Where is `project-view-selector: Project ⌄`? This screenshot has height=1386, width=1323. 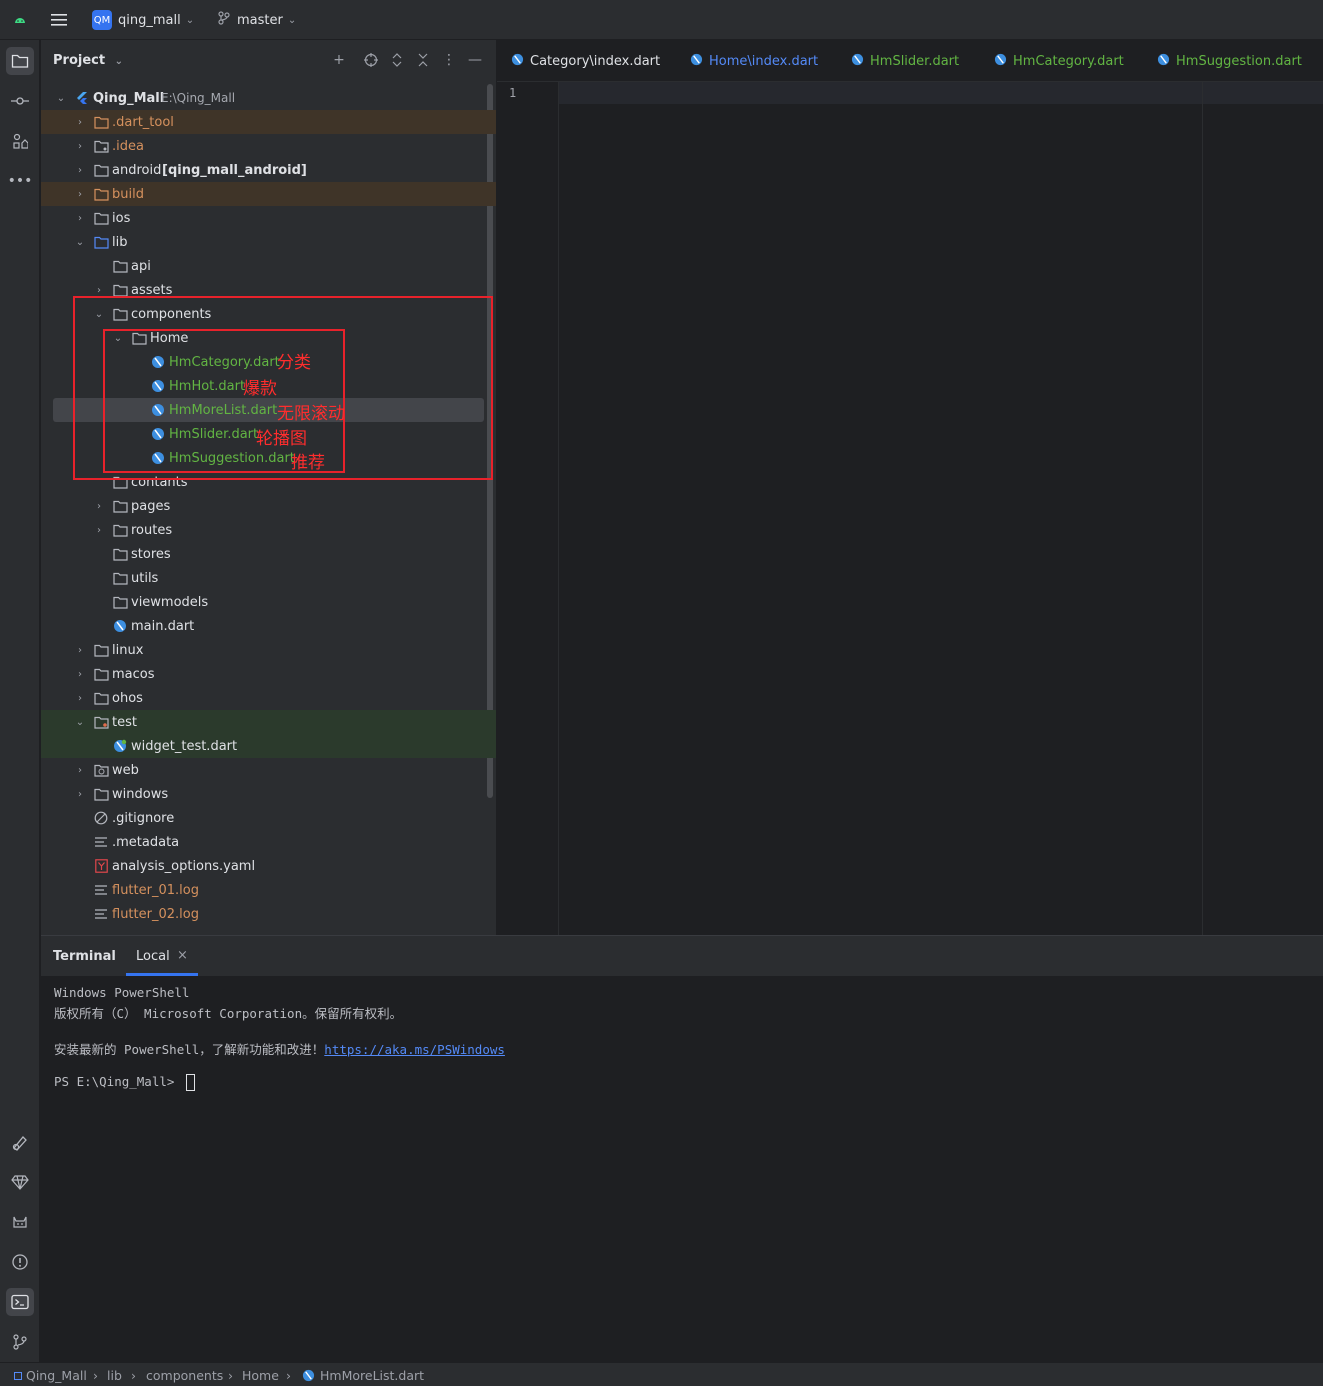
project-view-selector: Project ⌄ is located at coordinates (88, 60).